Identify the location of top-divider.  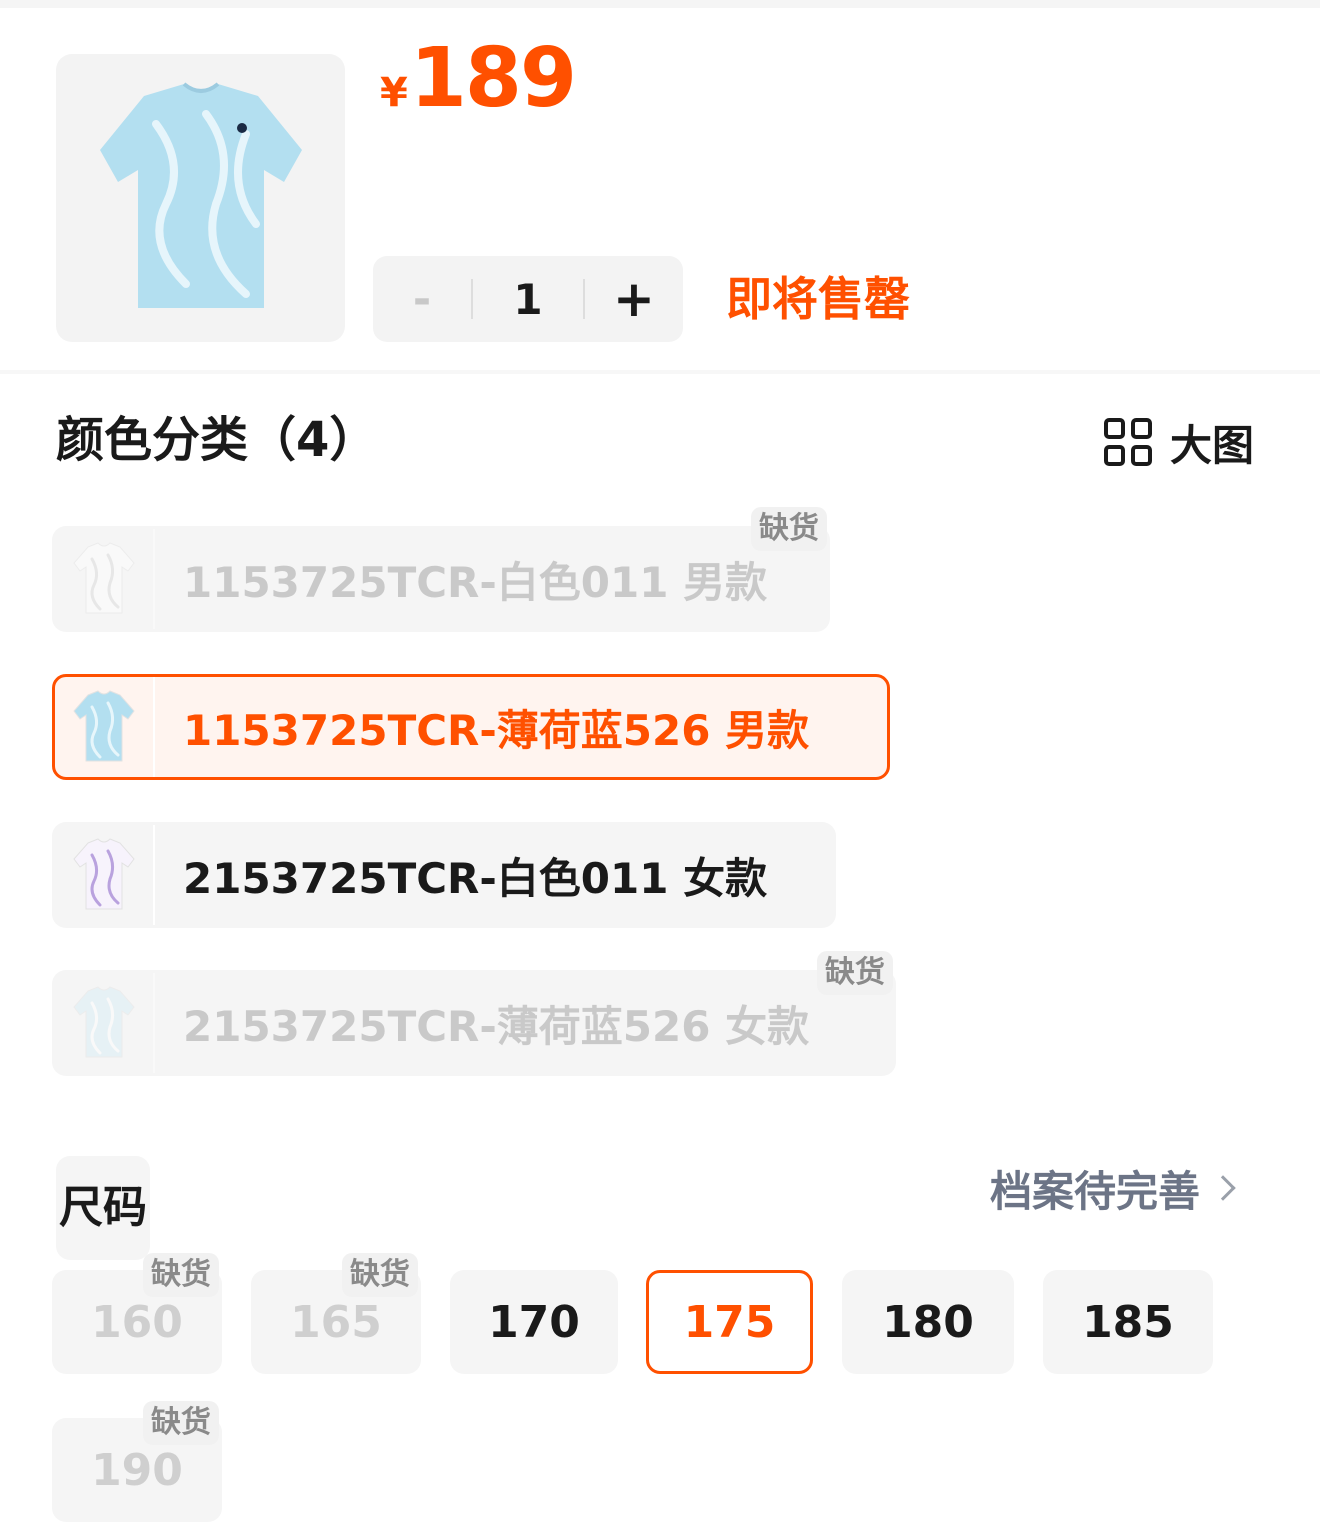
(660, 4).